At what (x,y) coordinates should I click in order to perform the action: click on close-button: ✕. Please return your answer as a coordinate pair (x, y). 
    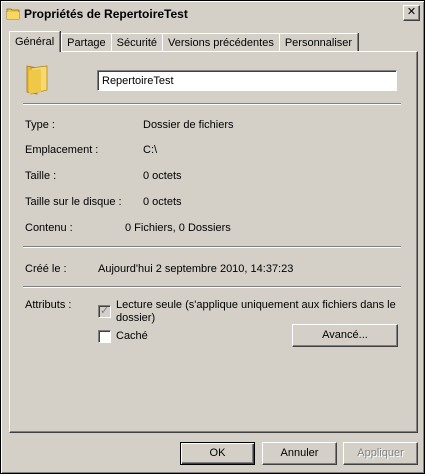
    Looking at the image, I should click on (411, 13).